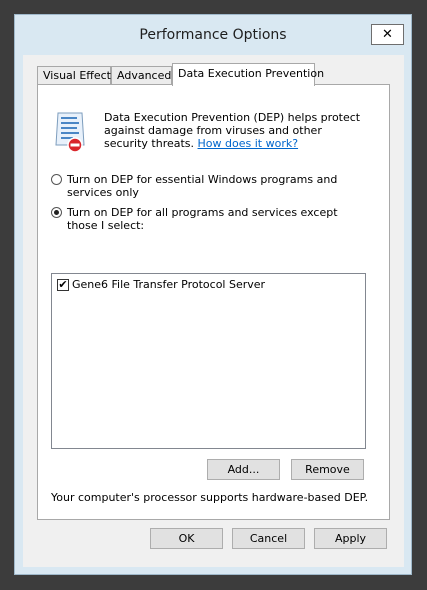  I want to click on close-icon: ✕, so click(387, 34).